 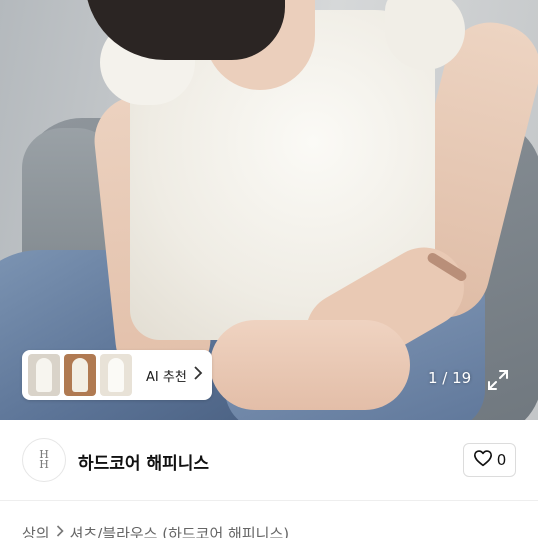 I want to click on breadcrumb-item-top: 상의, so click(x=36, y=530).